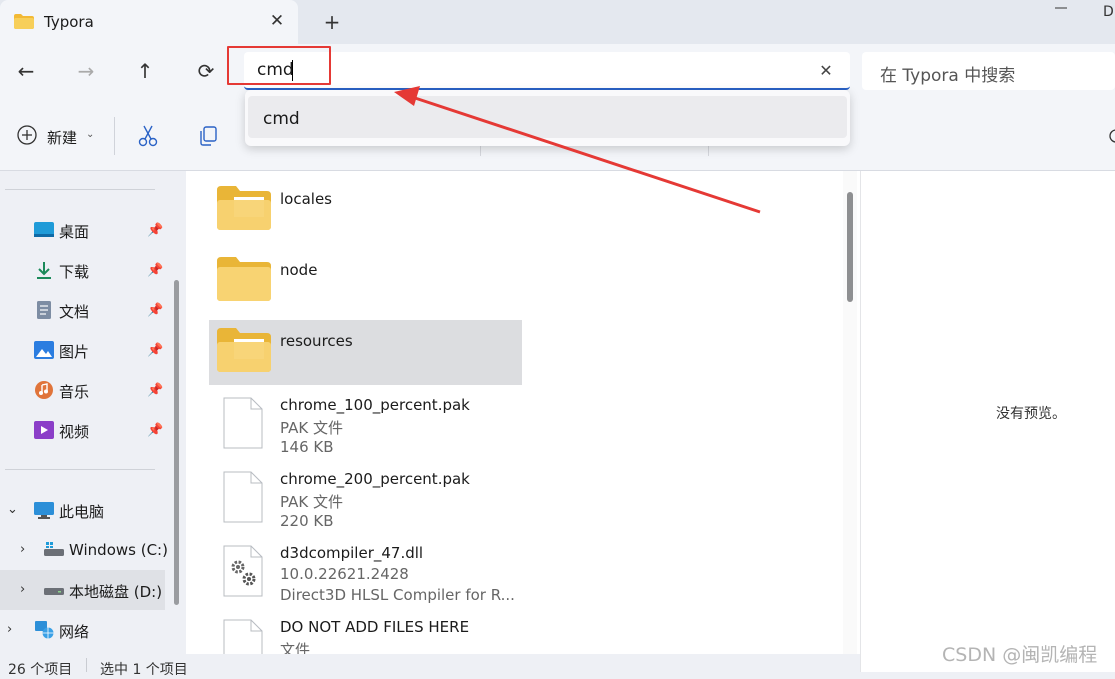 Image resolution: width=1115 pixels, height=679 pixels. Describe the element at coordinates (54, 591) in the screenshot. I see `drive-d-icon` at that location.